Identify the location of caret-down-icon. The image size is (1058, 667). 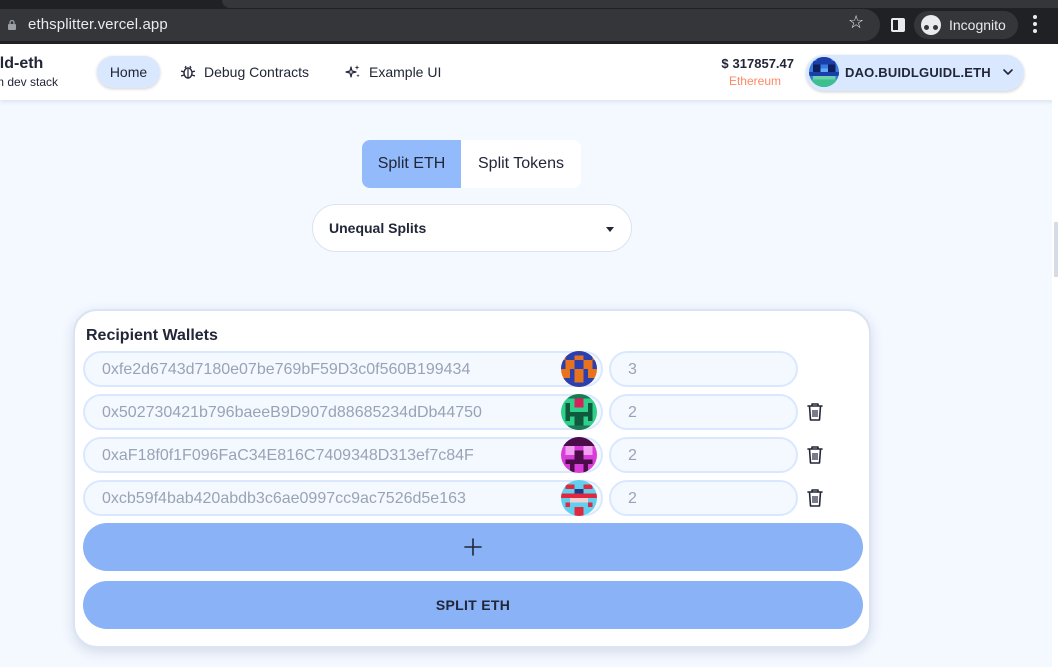
(610, 229).